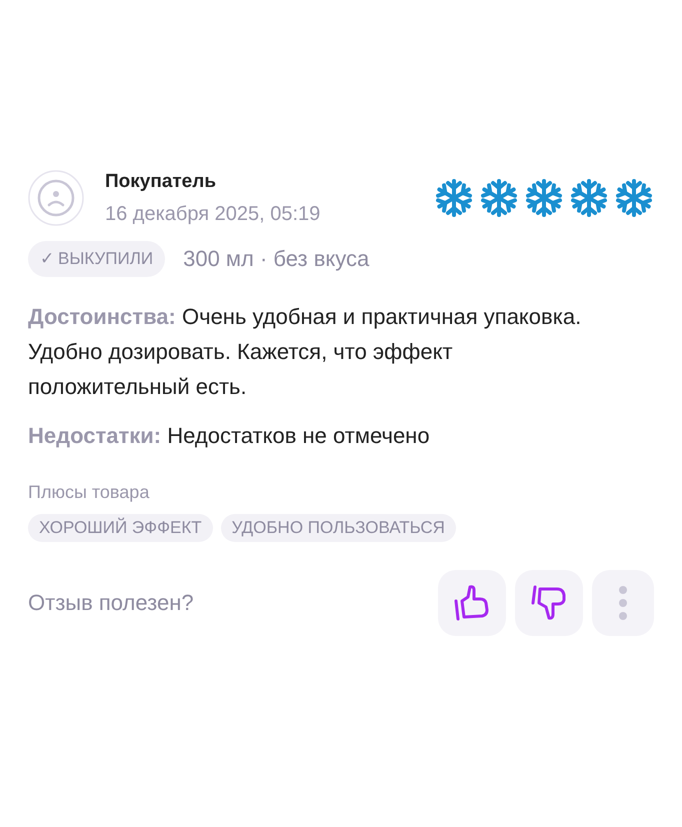 The image size is (682, 827). I want to click on avatar-icon, so click(56, 198).